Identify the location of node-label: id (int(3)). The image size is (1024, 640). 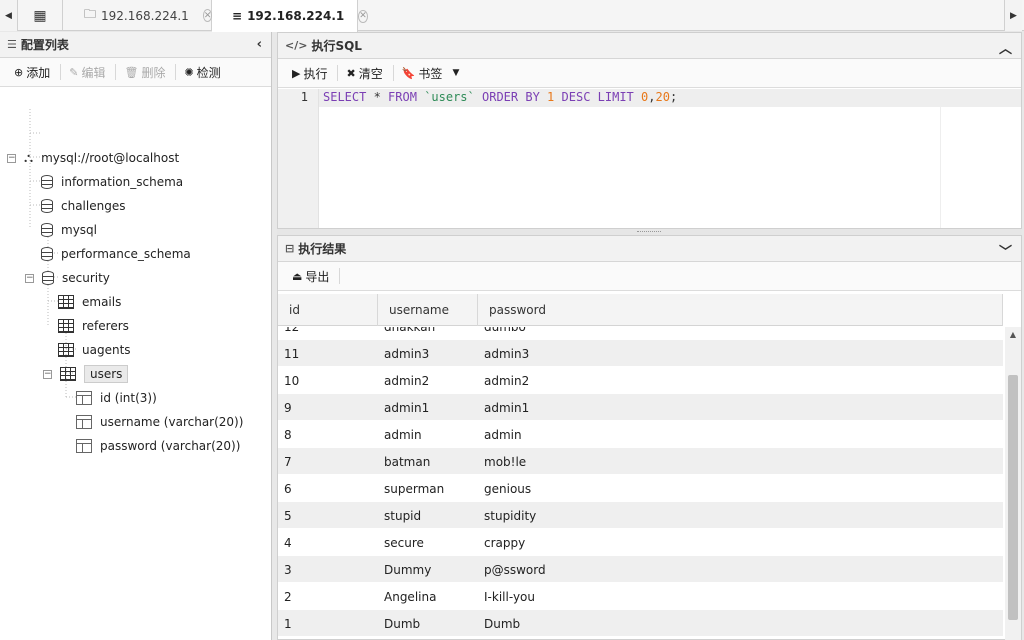
(128, 398).